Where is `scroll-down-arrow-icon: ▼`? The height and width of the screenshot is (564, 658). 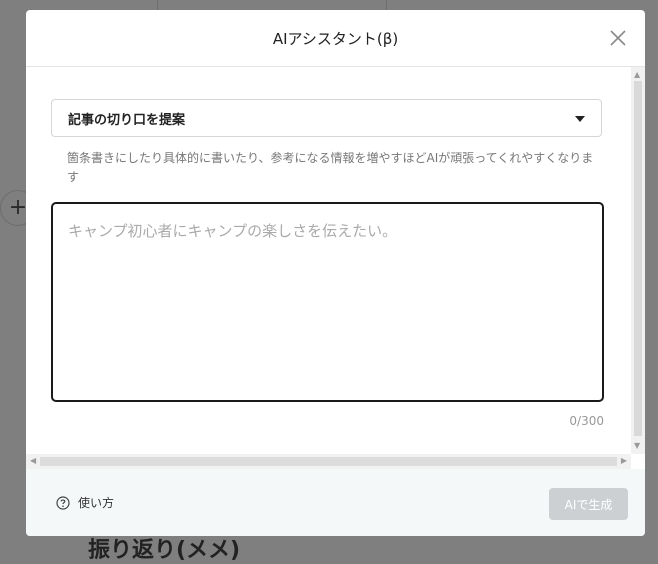 scroll-down-arrow-icon: ▼ is located at coordinates (637, 446).